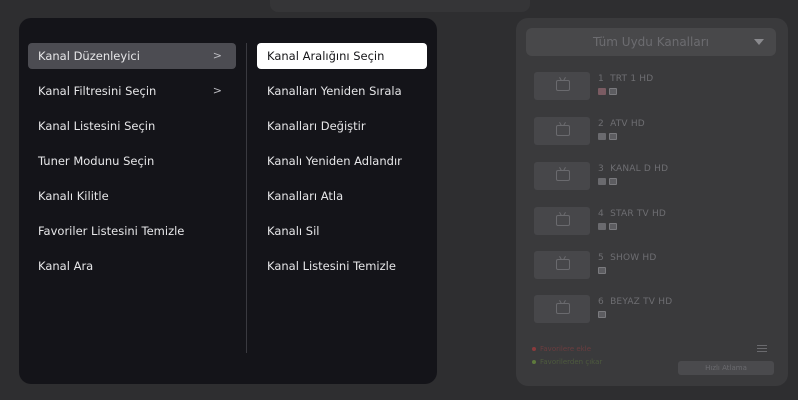 This screenshot has height=400, width=798. I want to click on submenu-item-label: Kanalları Atla, so click(305, 196).